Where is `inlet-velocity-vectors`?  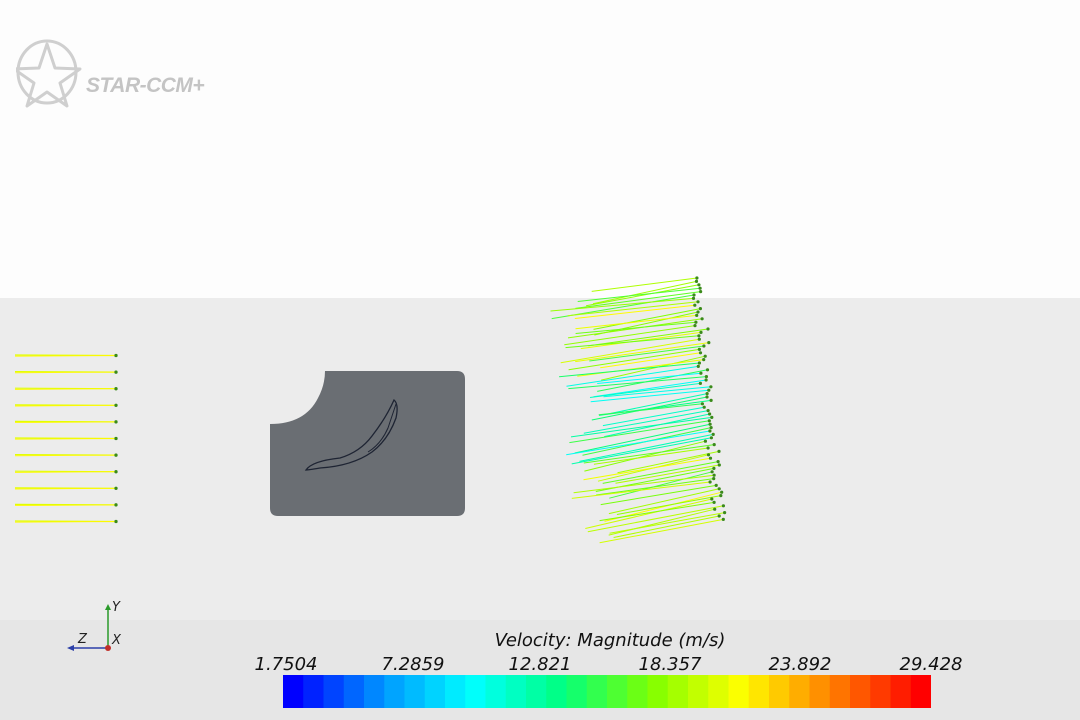 inlet-velocity-vectors is located at coordinates (66, 438).